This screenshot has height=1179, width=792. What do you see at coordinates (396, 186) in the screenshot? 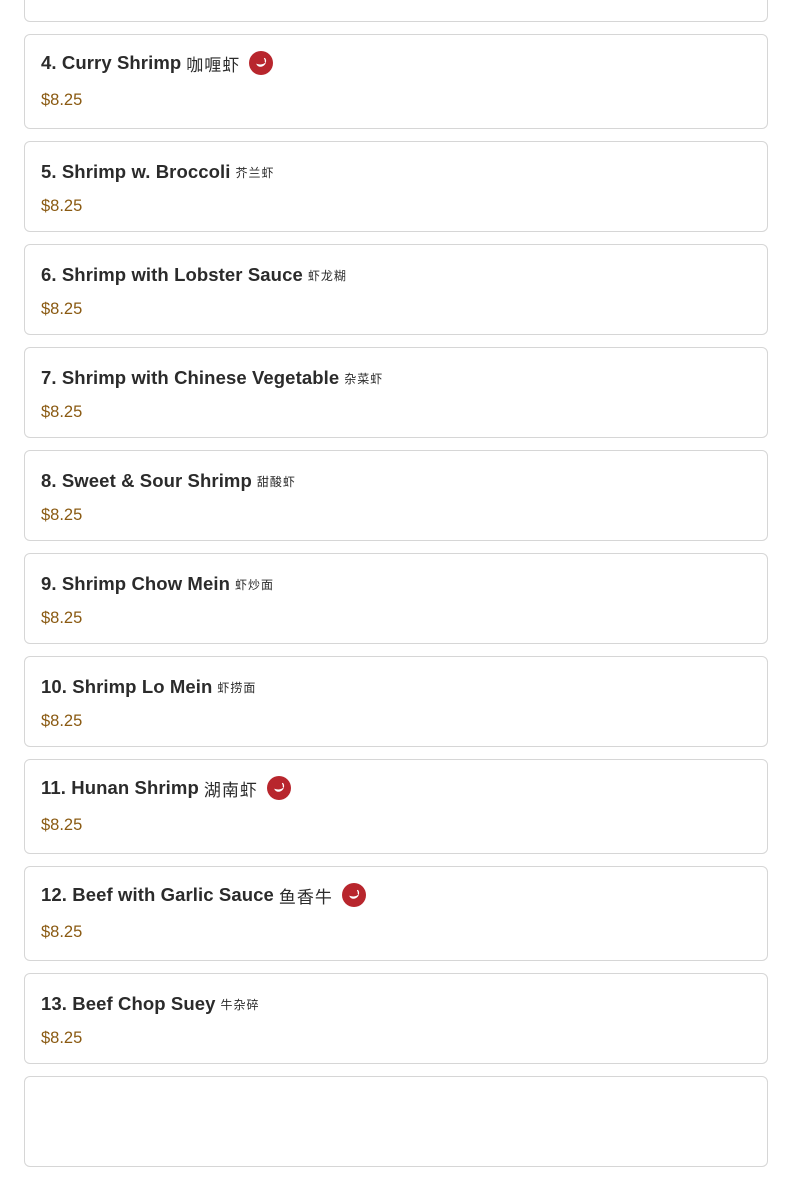
I see `menu-item-card: 5. Shrimp w. Broccoli 芥兰虾 $8.25` at bounding box center [396, 186].